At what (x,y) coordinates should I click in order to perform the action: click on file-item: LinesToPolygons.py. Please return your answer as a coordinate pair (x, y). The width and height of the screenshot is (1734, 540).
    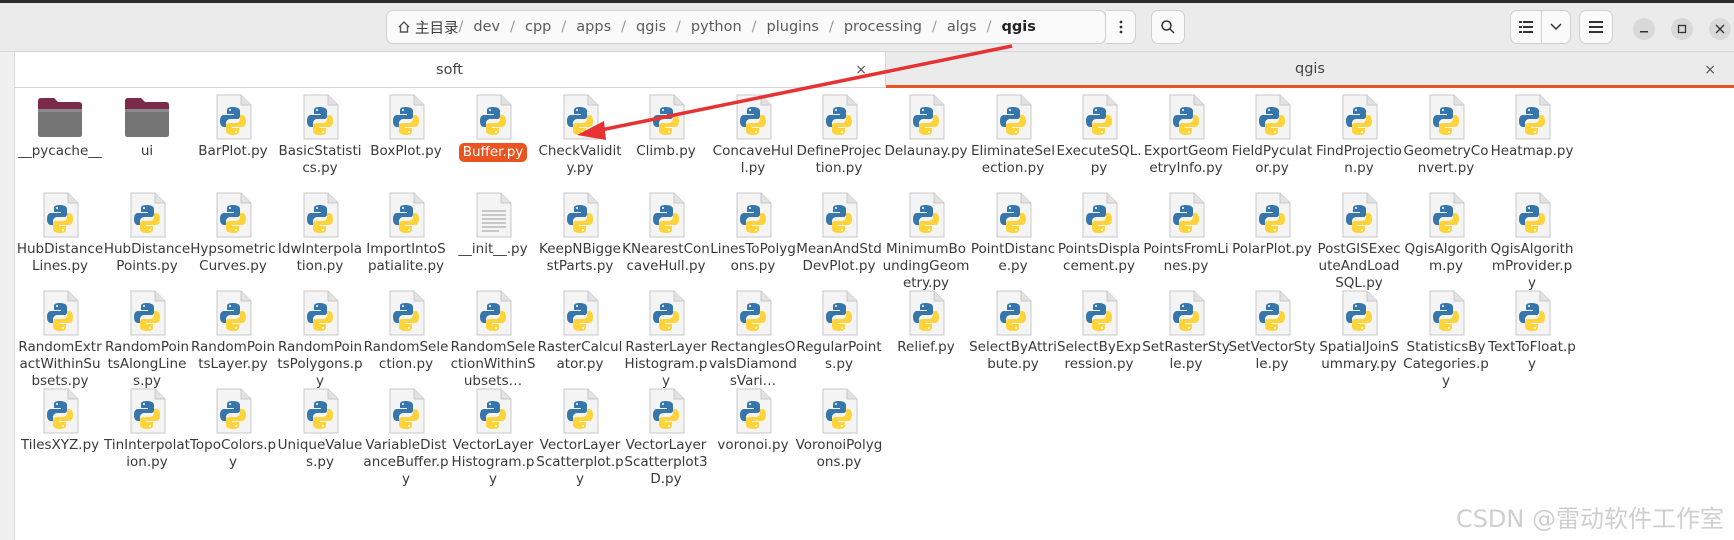
    Looking at the image, I should click on (753, 230).